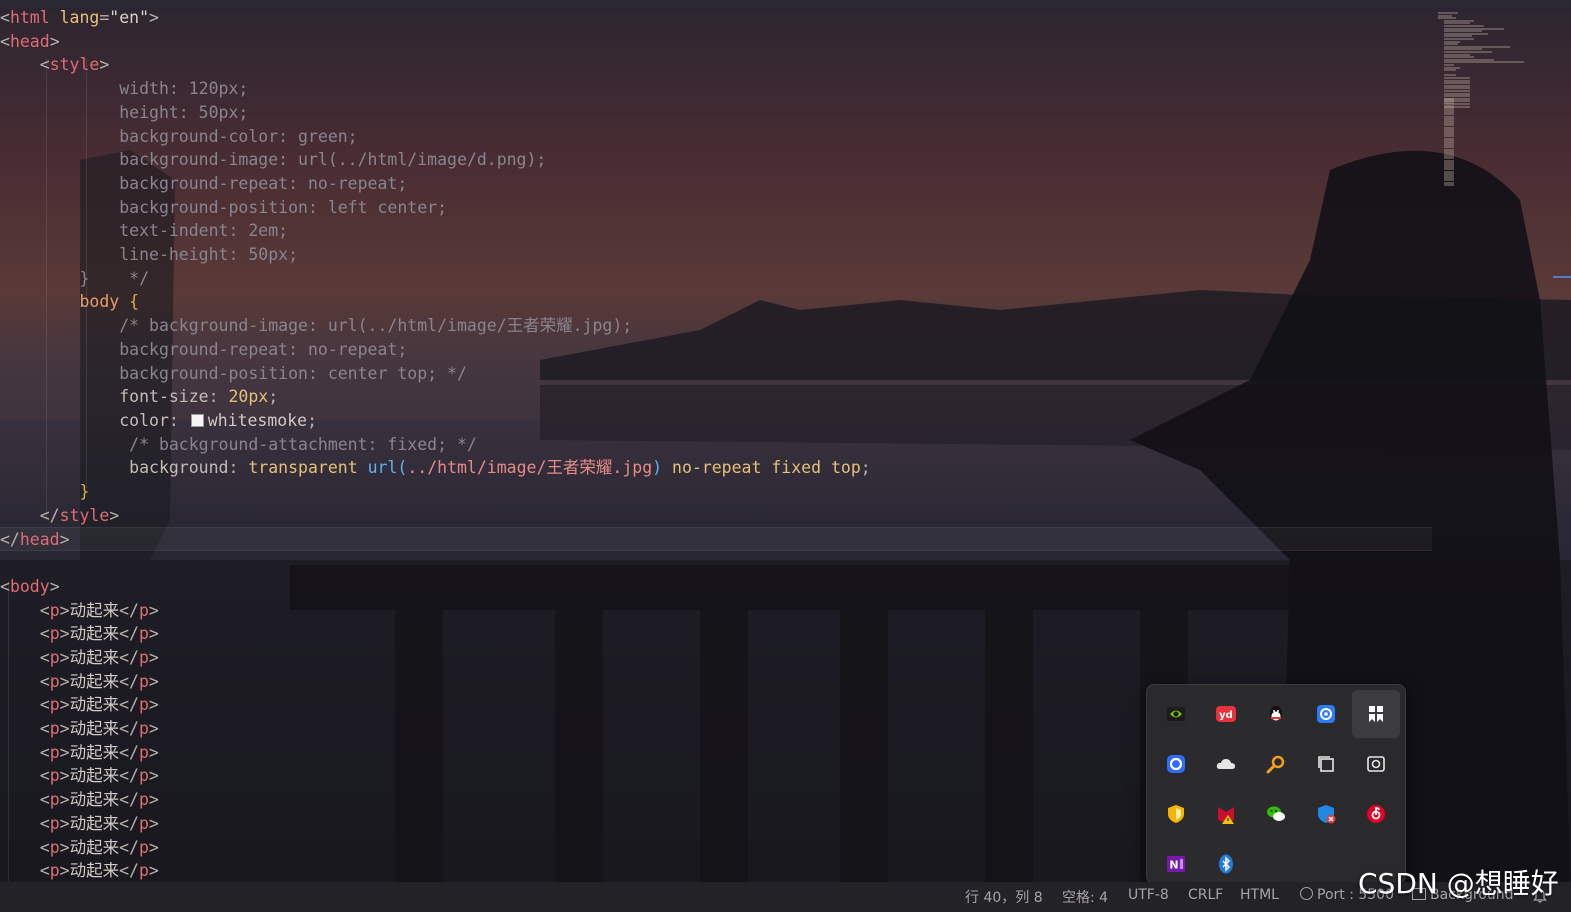  Describe the element at coordinates (1276, 764) in the screenshot. I see `search-key-icon` at that location.